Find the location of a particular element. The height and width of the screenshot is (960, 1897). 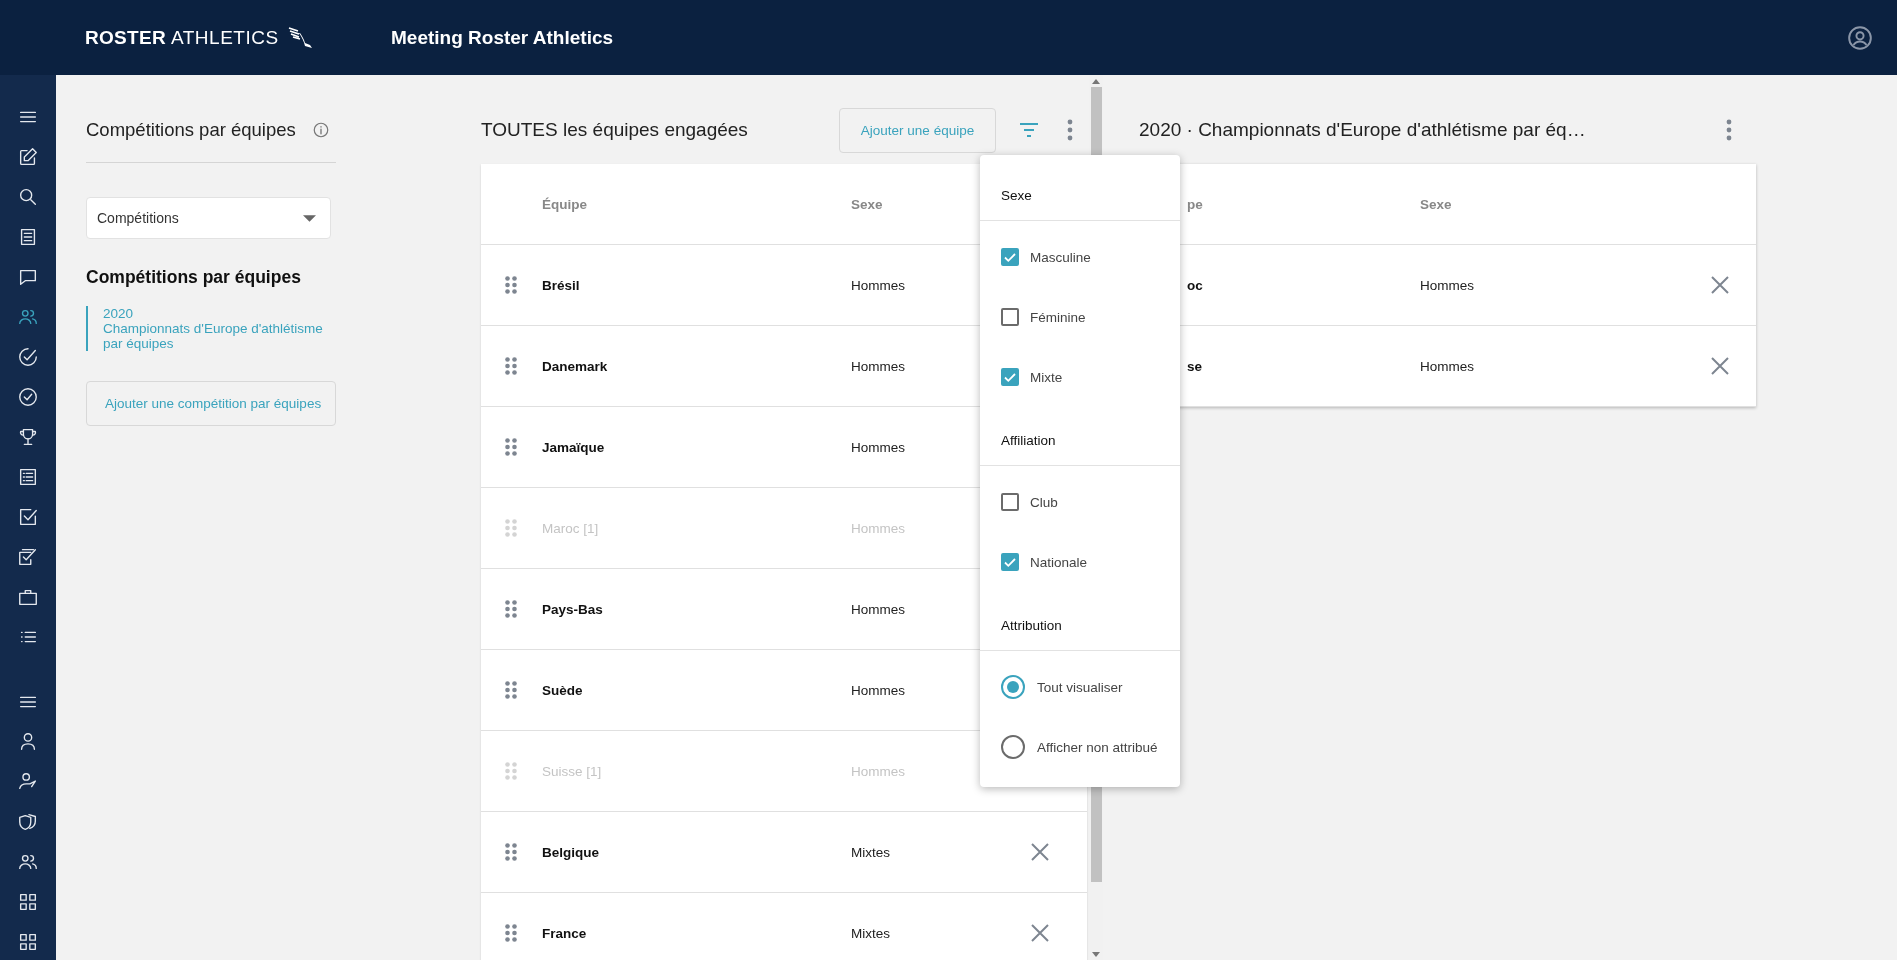

app-title: Meeting Roster Athletics is located at coordinates (502, 37).